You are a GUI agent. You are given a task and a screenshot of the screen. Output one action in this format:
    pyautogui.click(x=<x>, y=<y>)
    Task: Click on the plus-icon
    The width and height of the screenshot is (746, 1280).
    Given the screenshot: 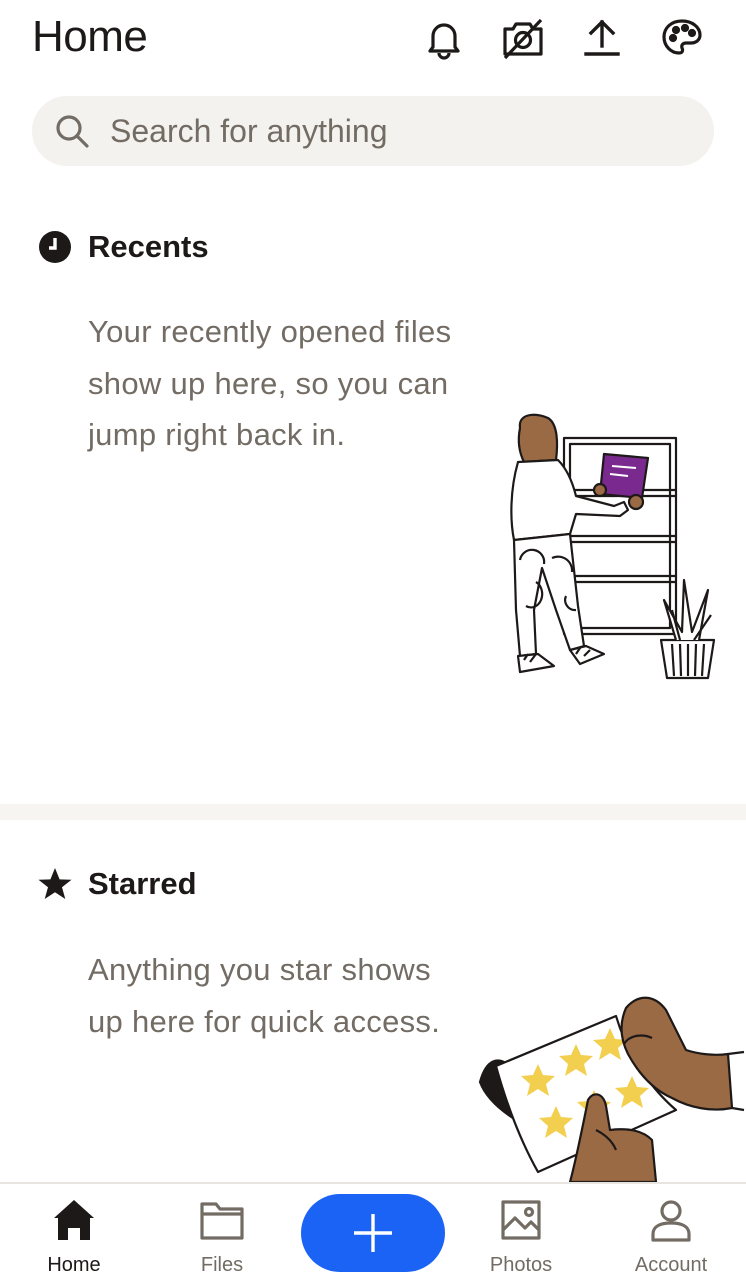 What is the action you would take?
    pyautogui.click(x=373, y=1233)
    